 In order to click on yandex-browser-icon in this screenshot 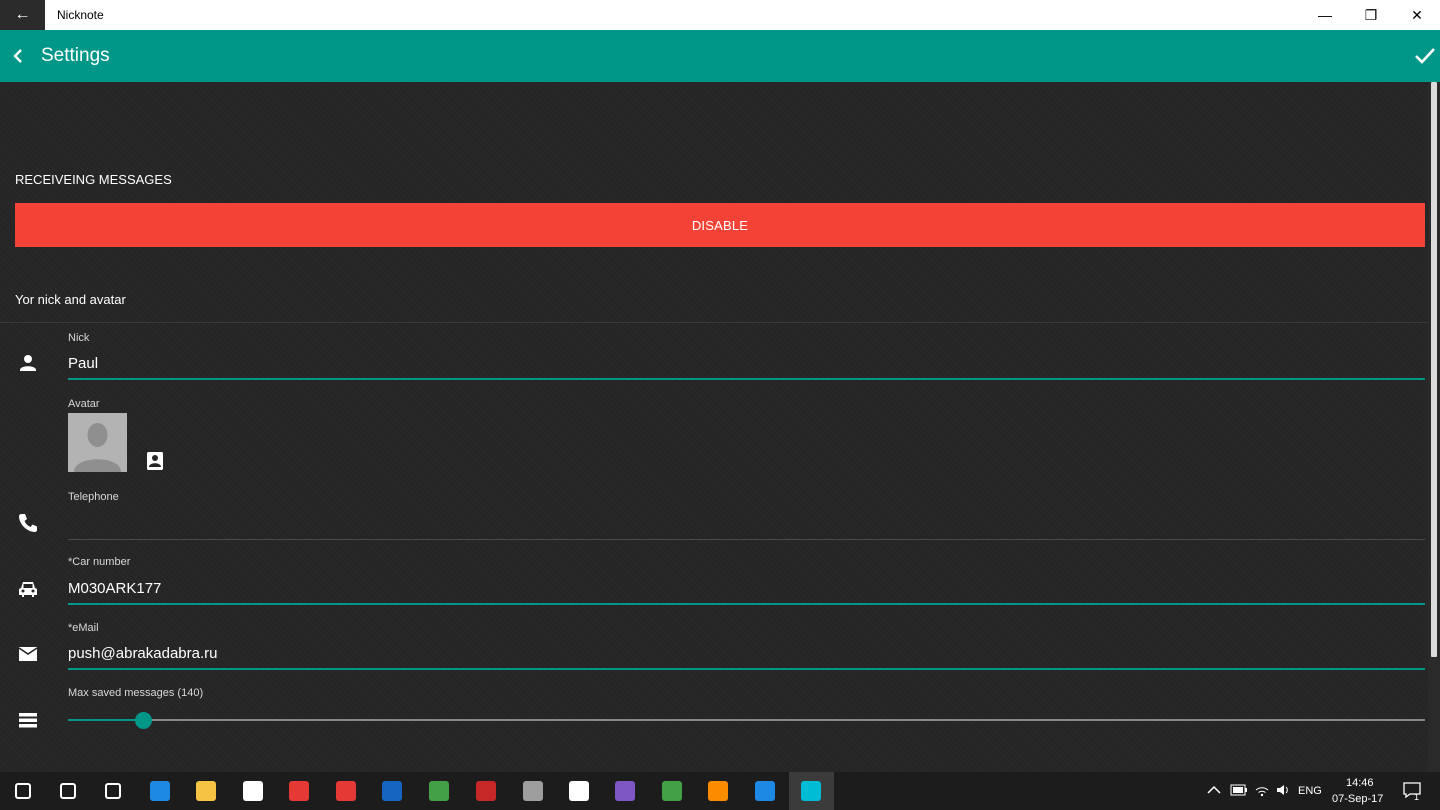, I will do `click(346, 791)`.